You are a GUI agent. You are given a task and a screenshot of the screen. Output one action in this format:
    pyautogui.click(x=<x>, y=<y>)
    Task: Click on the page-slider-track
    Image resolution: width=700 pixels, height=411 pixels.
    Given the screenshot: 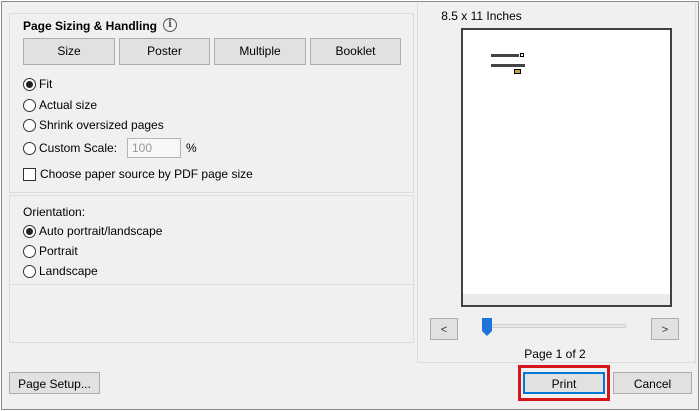 What is the action you would take?
    pyautogui.click(x=558, y=326)
    